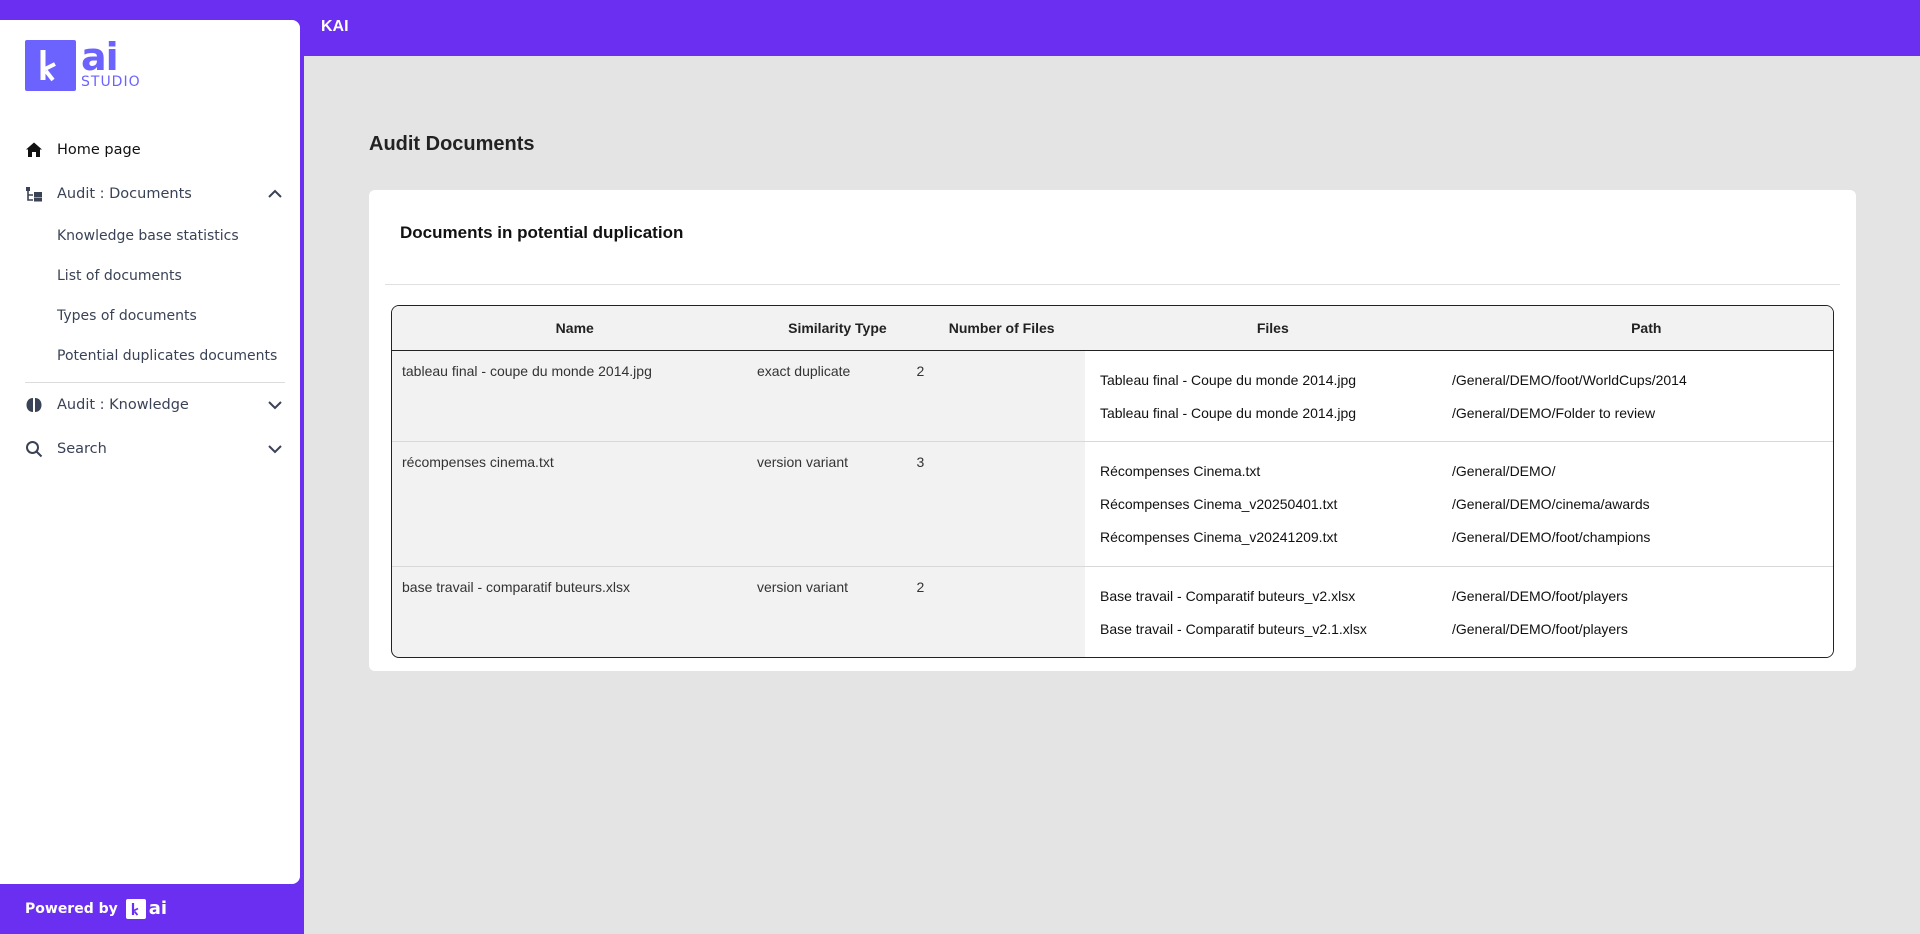 This screenshot has width=1920, height=934. What do you see at coordinates (34, 405) in the screenshot?
I see `brain-icon` at bounding box center [34, 405].